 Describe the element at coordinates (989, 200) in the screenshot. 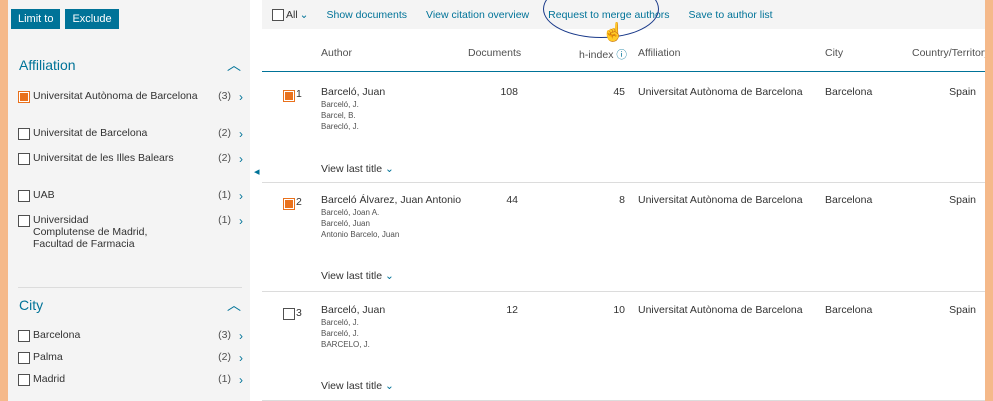

I see `page-border-right` at that location.